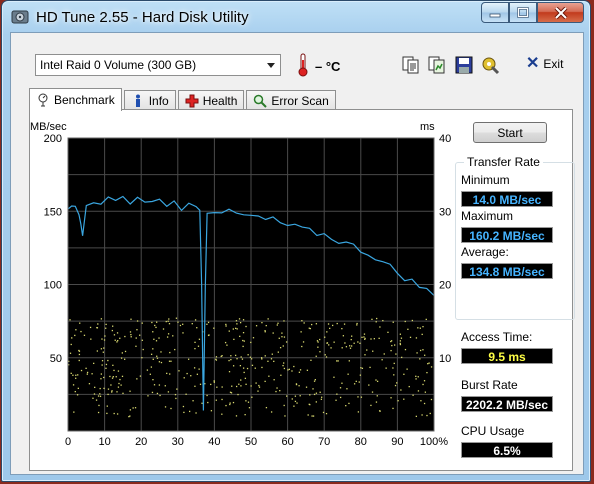 This screenshot has height=484, width=594. Describe the element at coordinates (507, 404) in the screenshot. I see `burst-rate-value: 2202.2 MB/sec` at that location.